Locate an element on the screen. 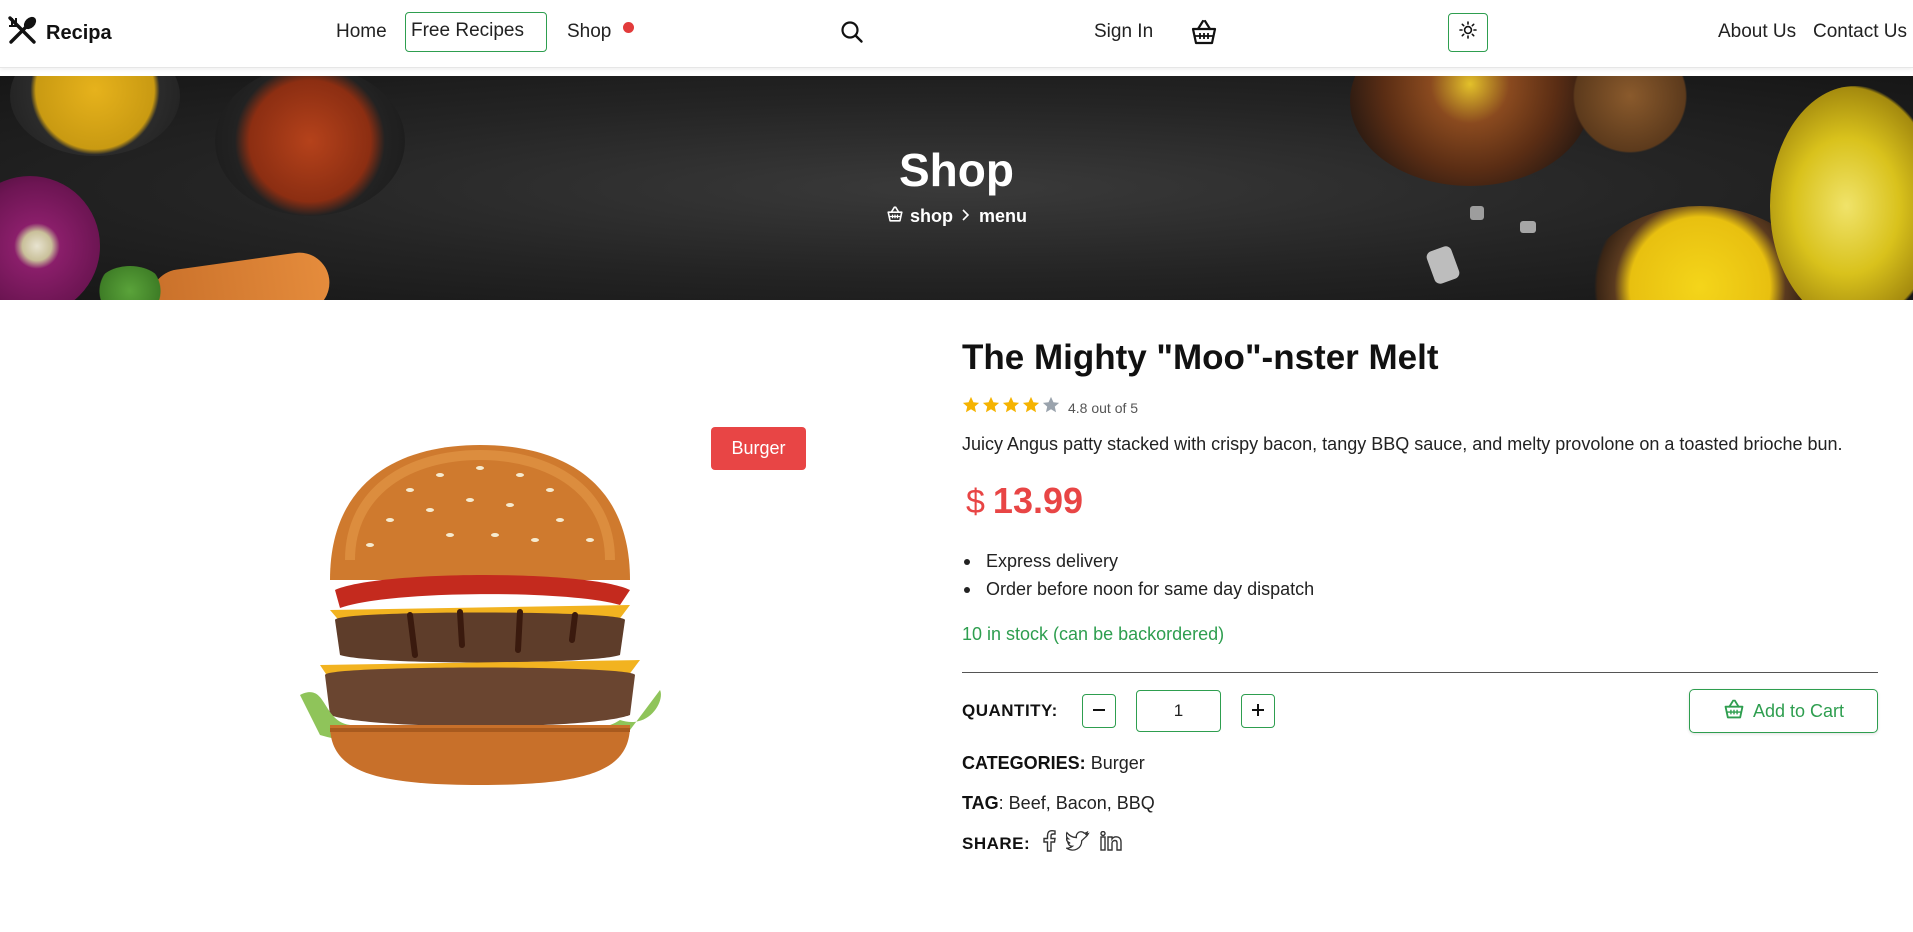  breadcrumb-current: menu is located at coordinates (1003, 216).